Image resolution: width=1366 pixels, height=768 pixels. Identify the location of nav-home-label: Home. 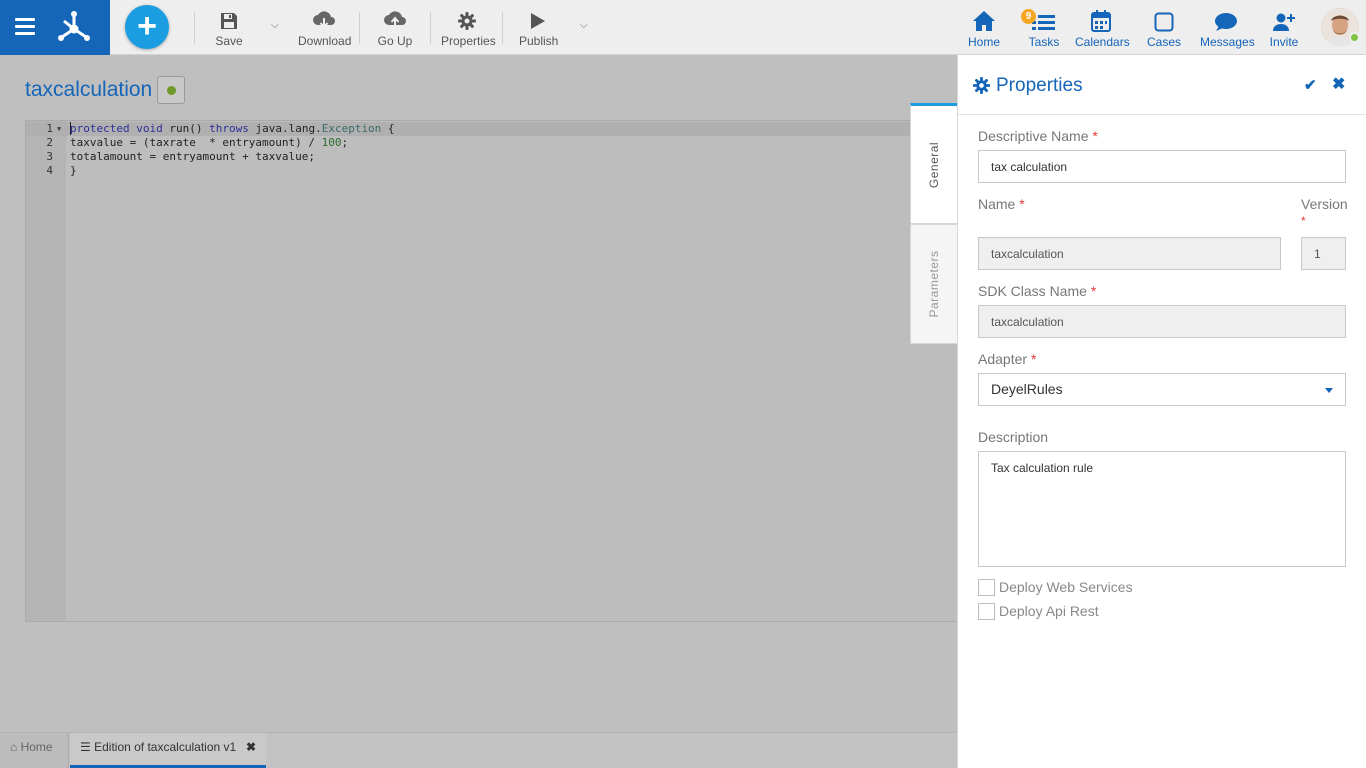
(983, 42).